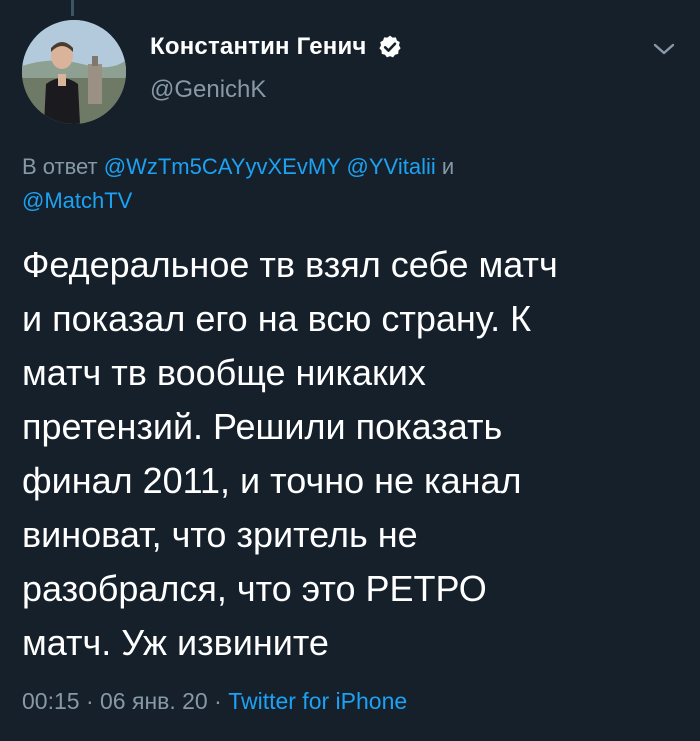 The width and height of the screenshot is (700, 741). What do you see at coordinates (448, 166) in the screenshot?
I see `reply-conjunction: и` at bounding box center [448, 166].